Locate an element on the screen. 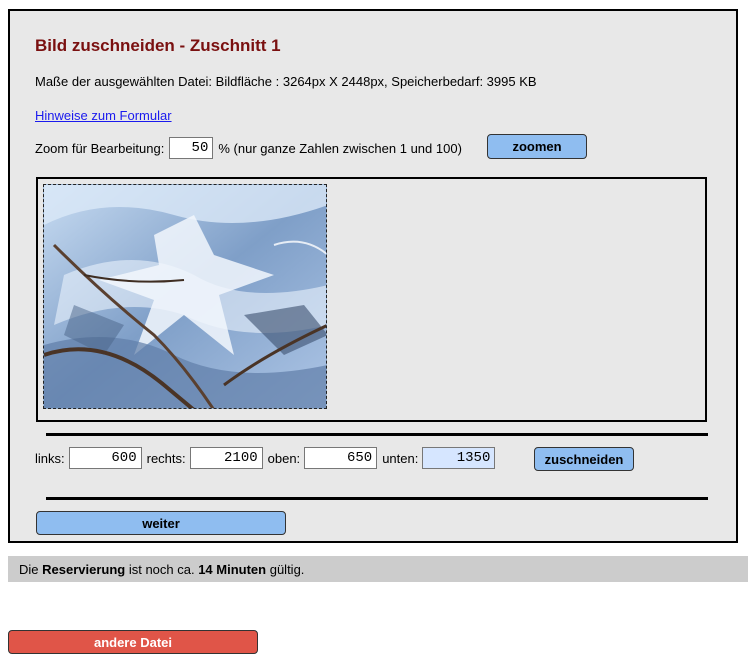 The height and width of the screenshot is (666, 756). zoom-label: Zoom für Bearbeitung: is located at coordinates (100, 148).